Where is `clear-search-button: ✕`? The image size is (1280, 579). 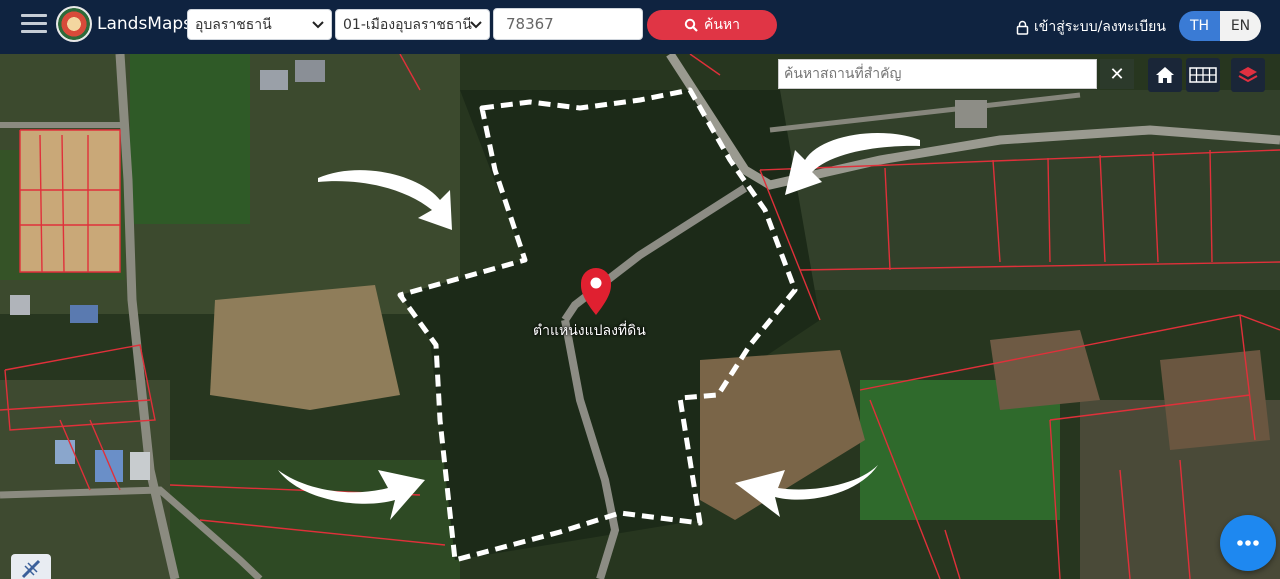 clear-search-button: ✕ is located at coordinates (1117, 74).